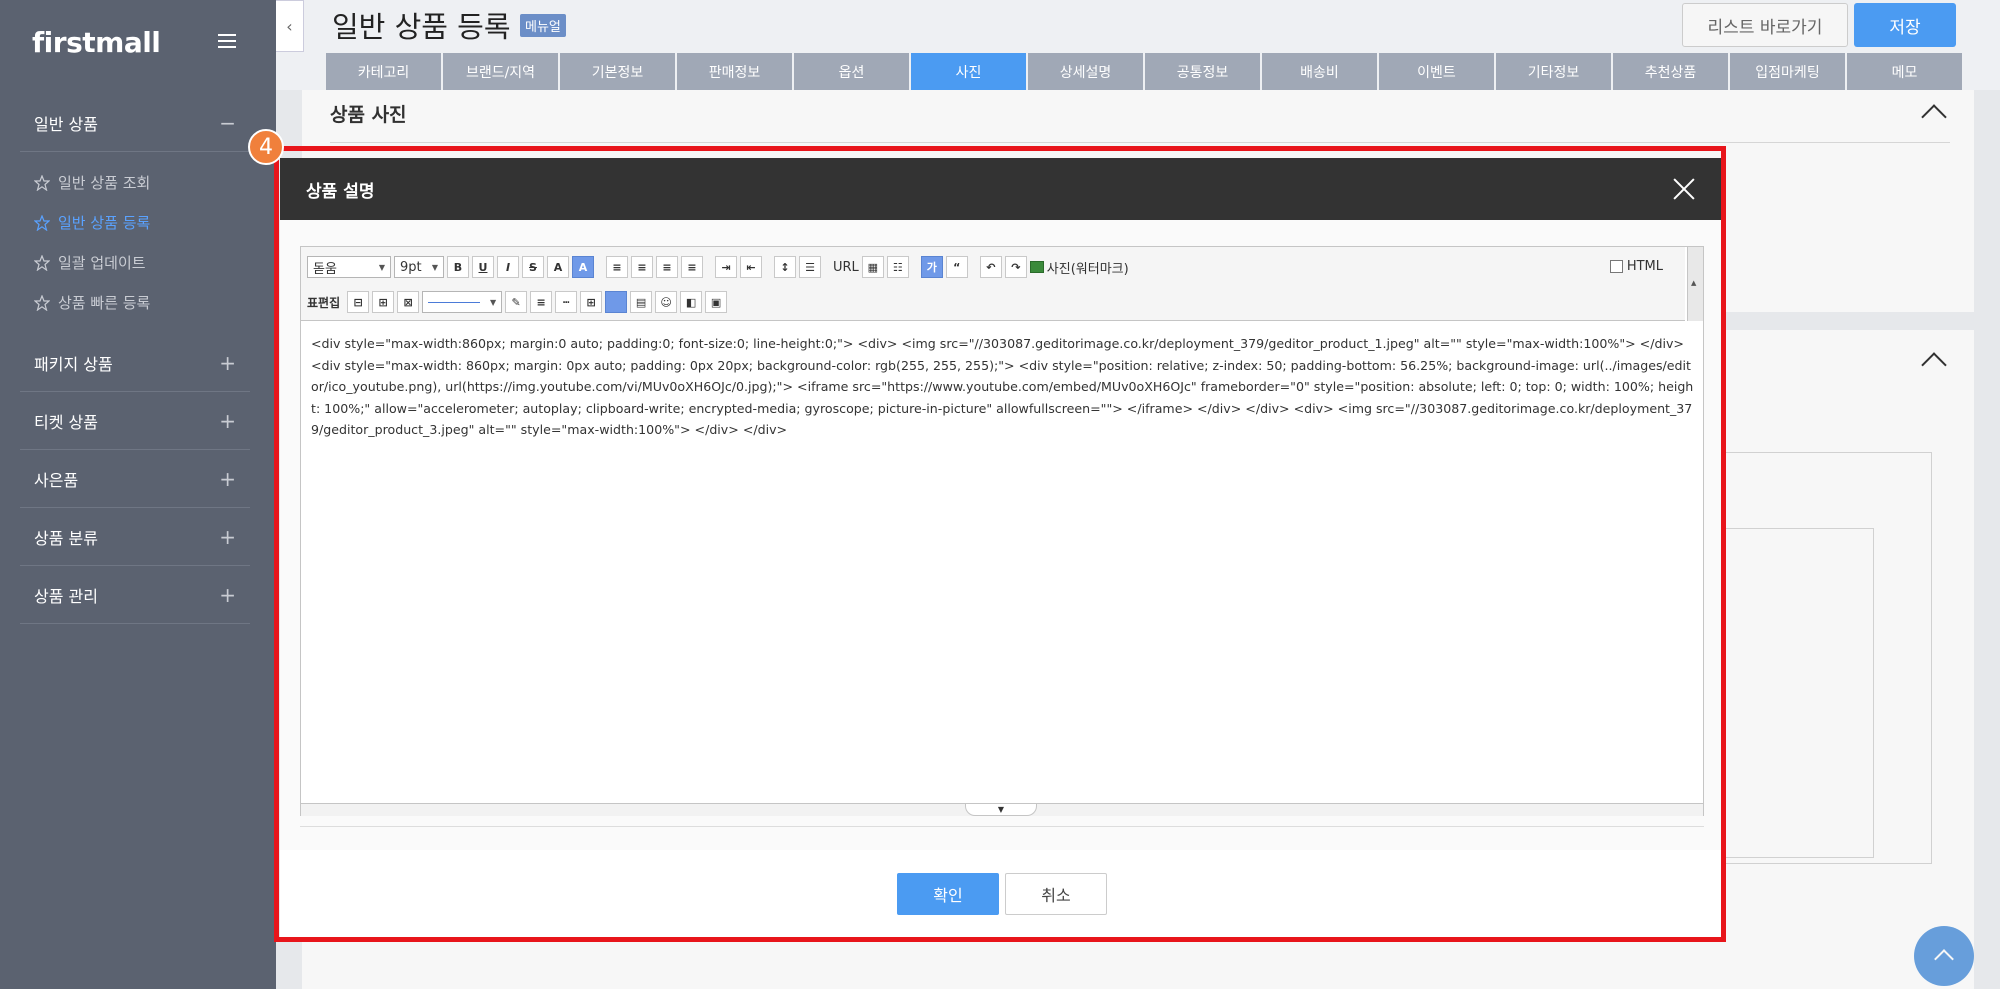 This screenshot has height=989, width=2000. I want to click on border-line-preview, so click(454, 302).